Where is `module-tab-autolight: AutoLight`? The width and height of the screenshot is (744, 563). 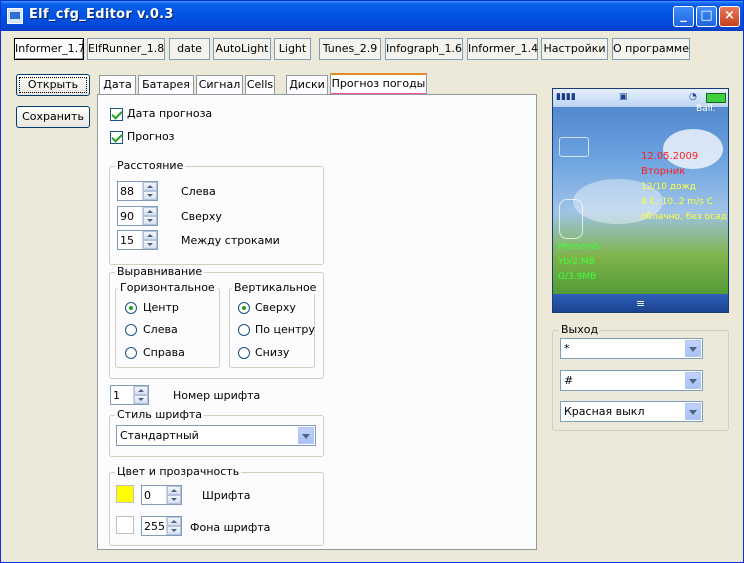 module-tab-autolight: AutoLight is located at coordinates (242, 49).